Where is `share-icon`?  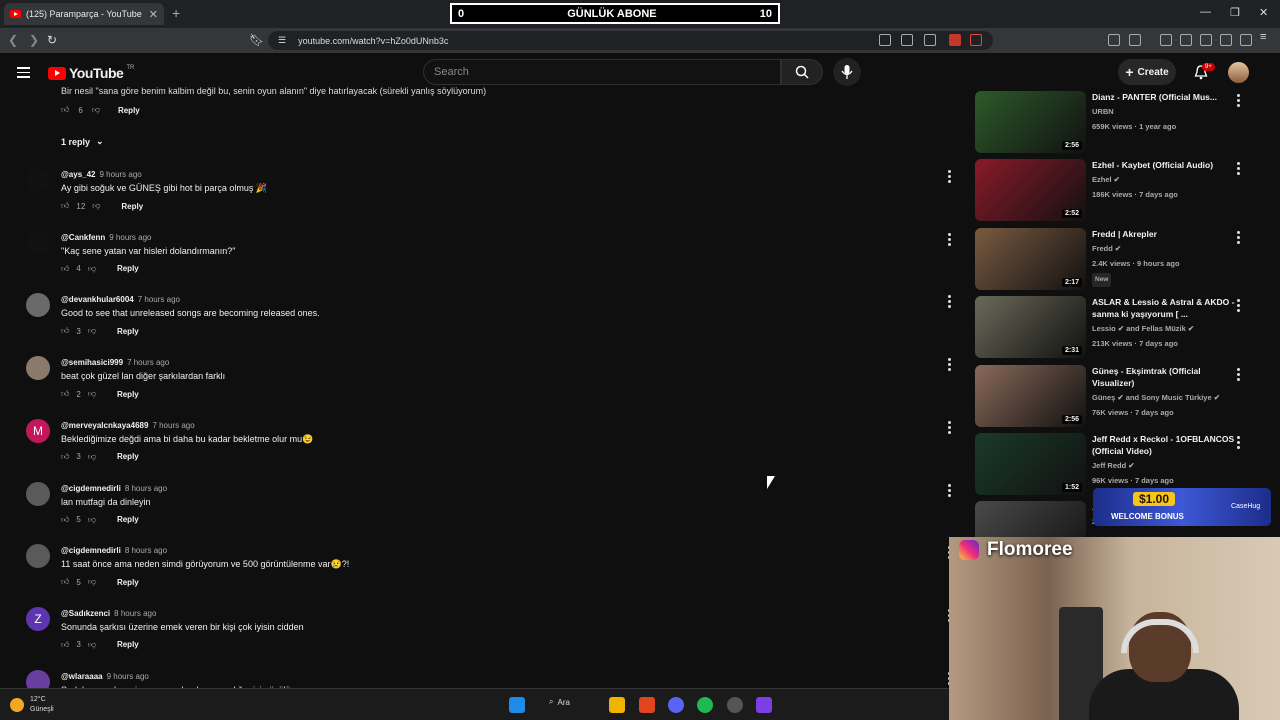
share-icon is located at coordinates (930, 40).